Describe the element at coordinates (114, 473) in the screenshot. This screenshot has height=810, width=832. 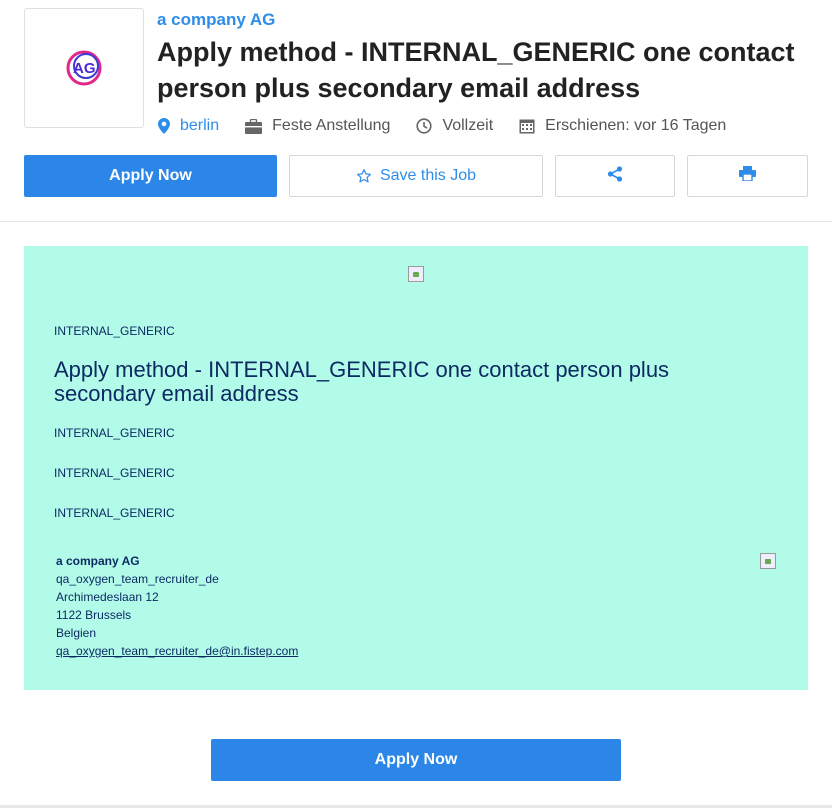
I see `panel-label-3: INTERNAL_GENERIC` at that location.